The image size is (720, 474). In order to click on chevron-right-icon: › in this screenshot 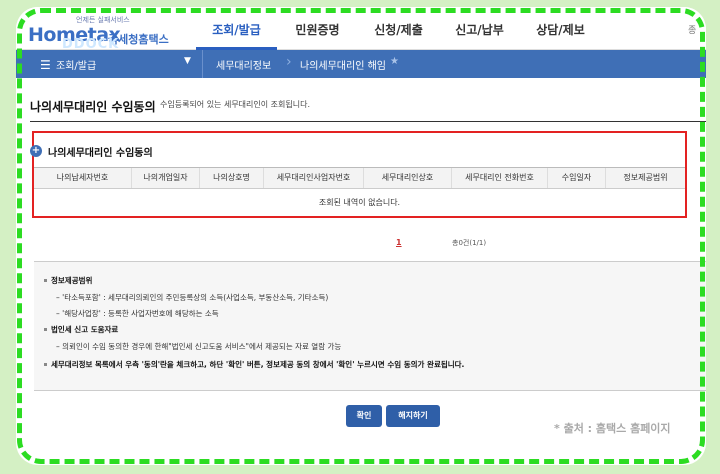, I will do `click(289, 62)`.